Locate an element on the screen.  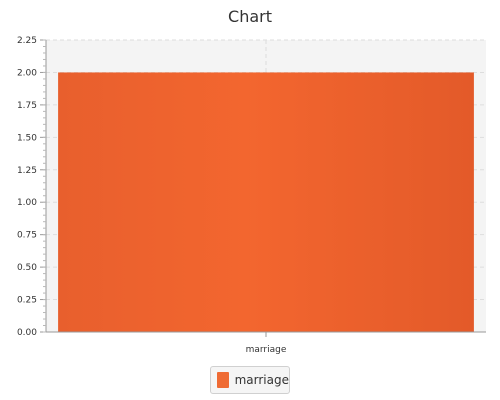
y-tick-label: 2.25 is located at coordinates (27, 41).